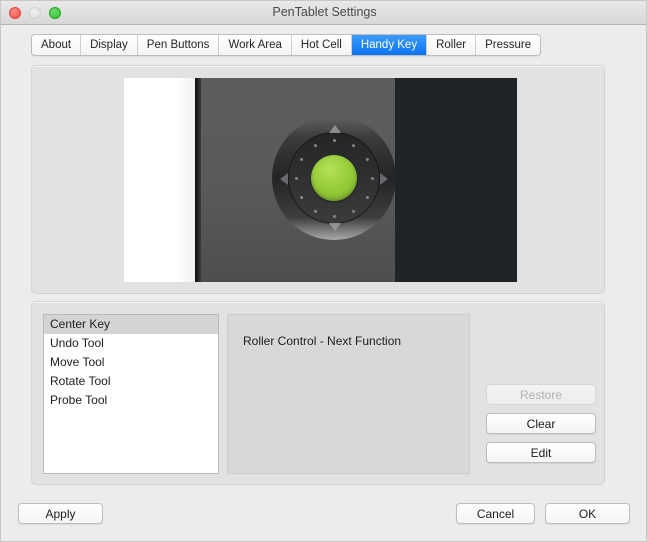  What do you see at coordinates (131, 381) in the screenshot?
I see `list-item-rotate-tool: Rotate Tool` at bounding box center [131, 381].